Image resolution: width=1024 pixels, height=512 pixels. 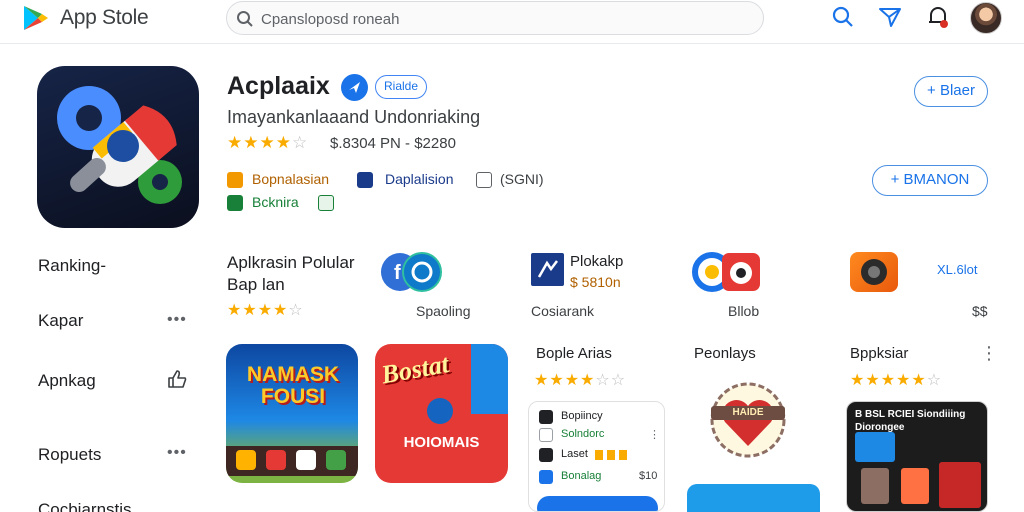 What do you see at coordinates (957, 269) in the screenshot?
I see `app-name: XL.6lot` at bounding box center [957, 269].